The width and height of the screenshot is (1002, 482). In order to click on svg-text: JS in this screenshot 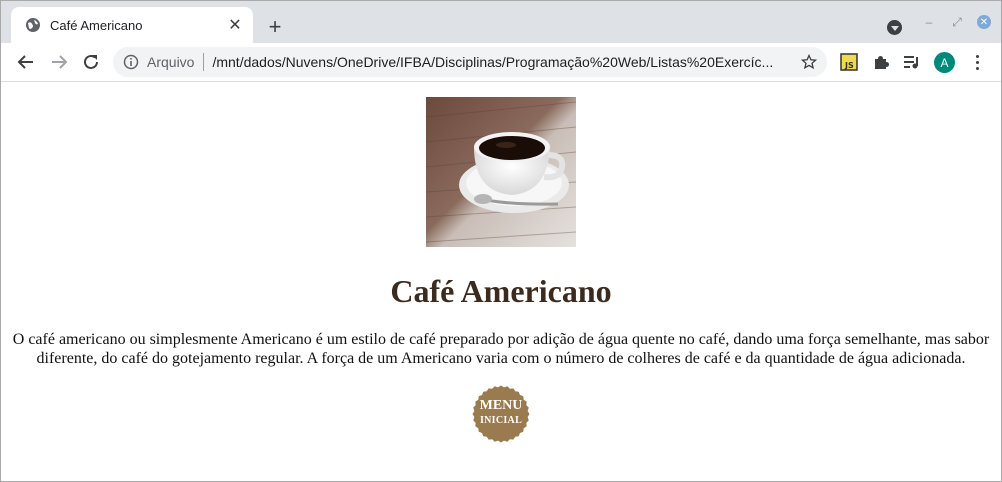, I will do `click(849, 65)`.